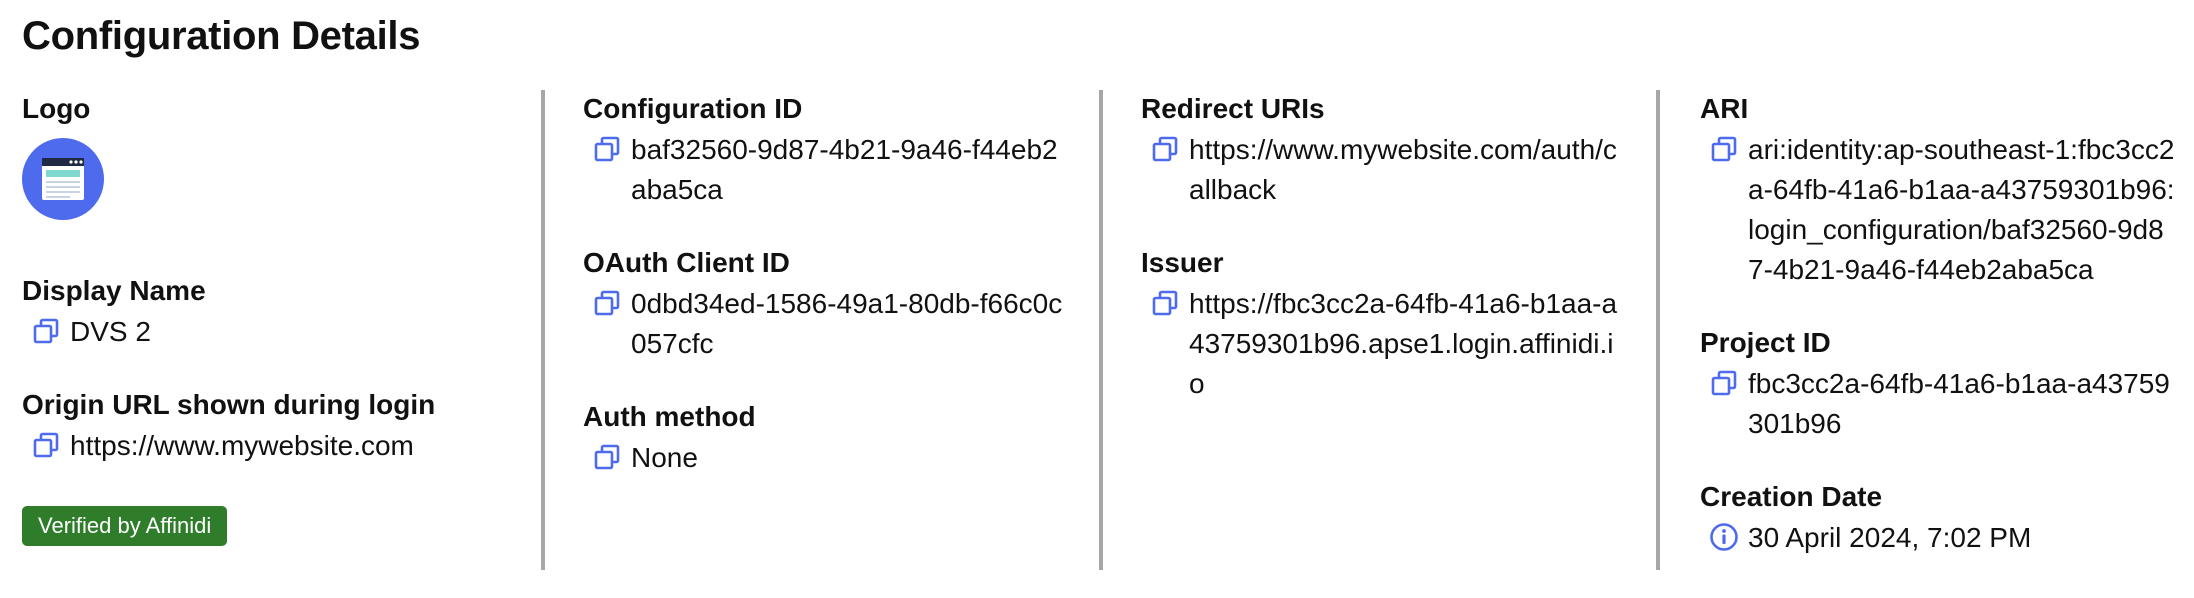 This screenshot has height=598, width=2194. I want to click on configuration-id-value: baf32560-9d87-4b21-9a46-f44eb2aba5ca, so click(844, 169).